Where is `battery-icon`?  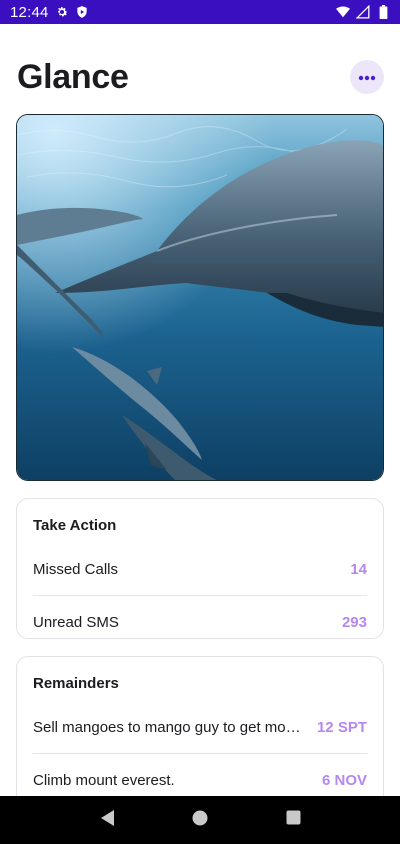
battery-icon is located at coordinates (383, 12).